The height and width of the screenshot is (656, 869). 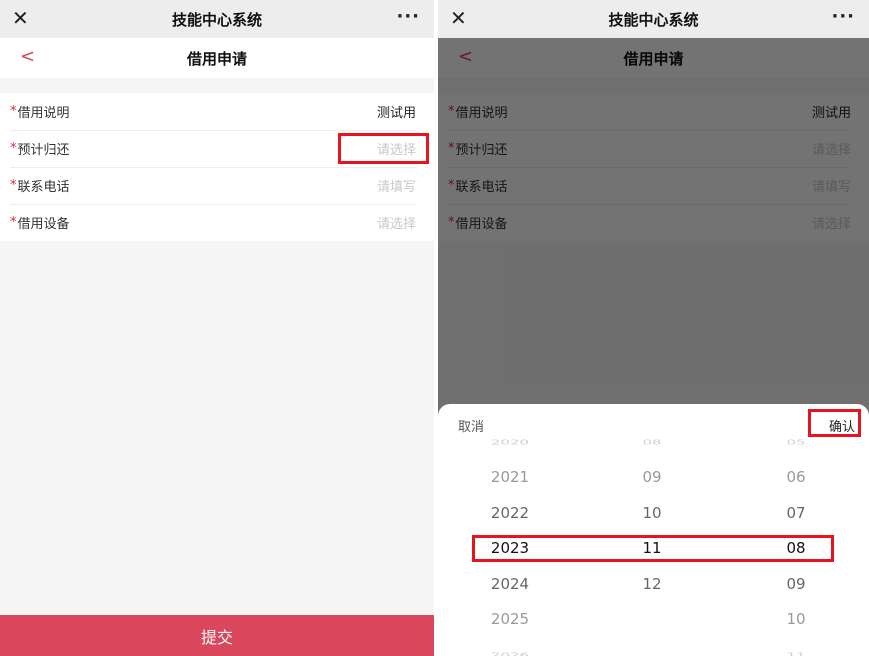 What do you see at coordinates (396, 185) in the screenshot?
I see `phone-input: 请填写` at bounding box center [396, 185].